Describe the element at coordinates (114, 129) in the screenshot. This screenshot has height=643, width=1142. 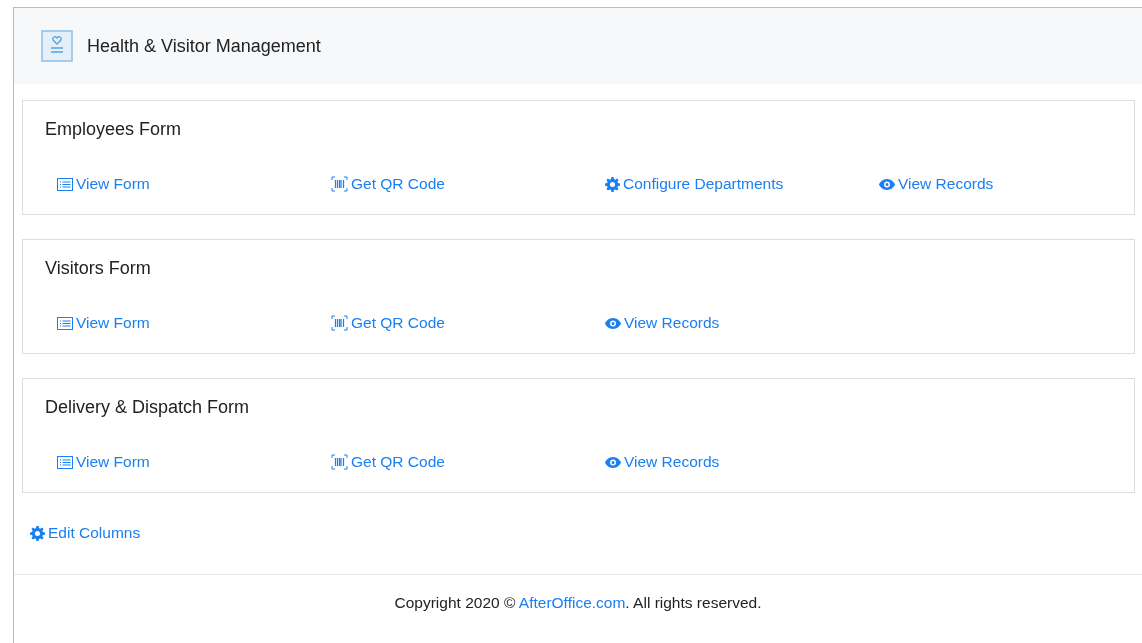
I see `card-title: Employees Form` at that location.